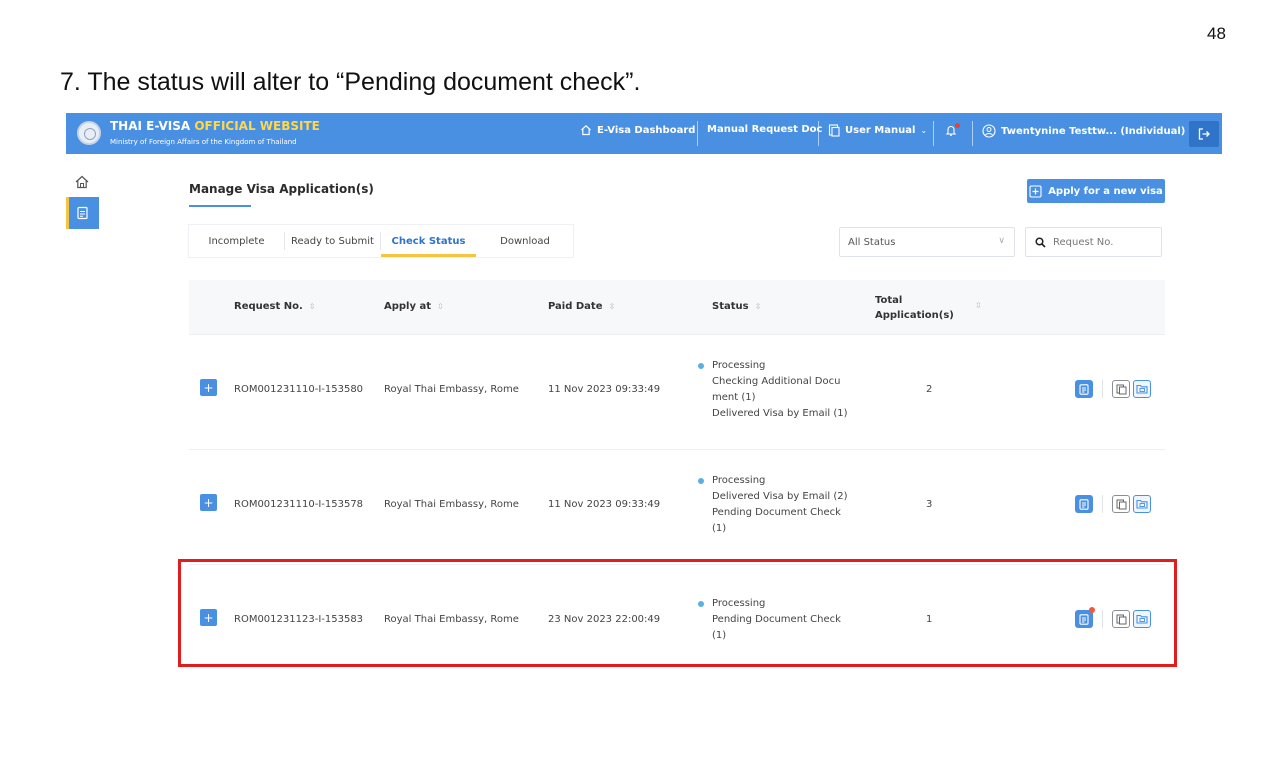 This screenshot has width=1280, height=760. What do you see at coordinates (525, 241) in the screenshot?
I see `tab-download: Download` at bounding box center [525, 241].